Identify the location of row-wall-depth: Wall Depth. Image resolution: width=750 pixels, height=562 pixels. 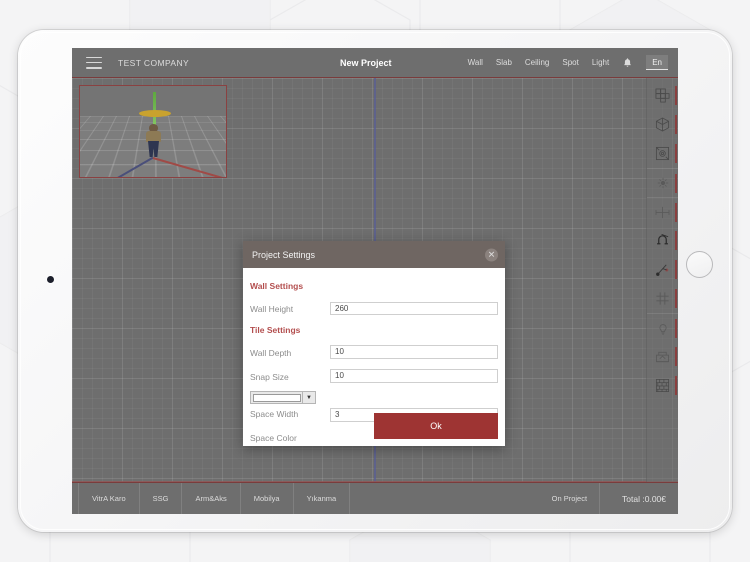
(374, 352).